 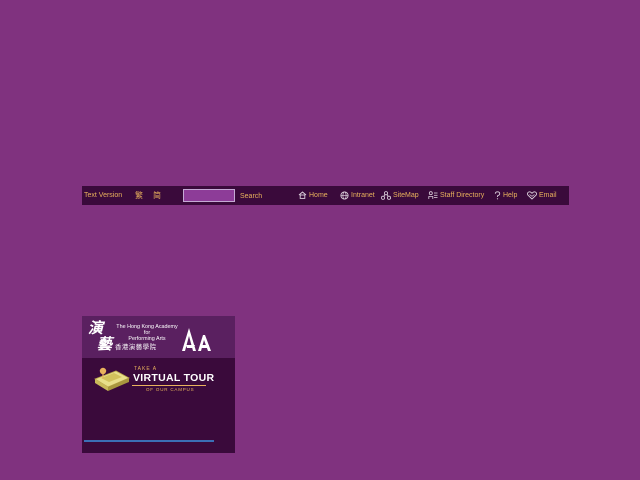 What do you see at coordinates (169, 385) in the screenshot?
I see `virtual-tour-divider` at bounding box center [169, 385].